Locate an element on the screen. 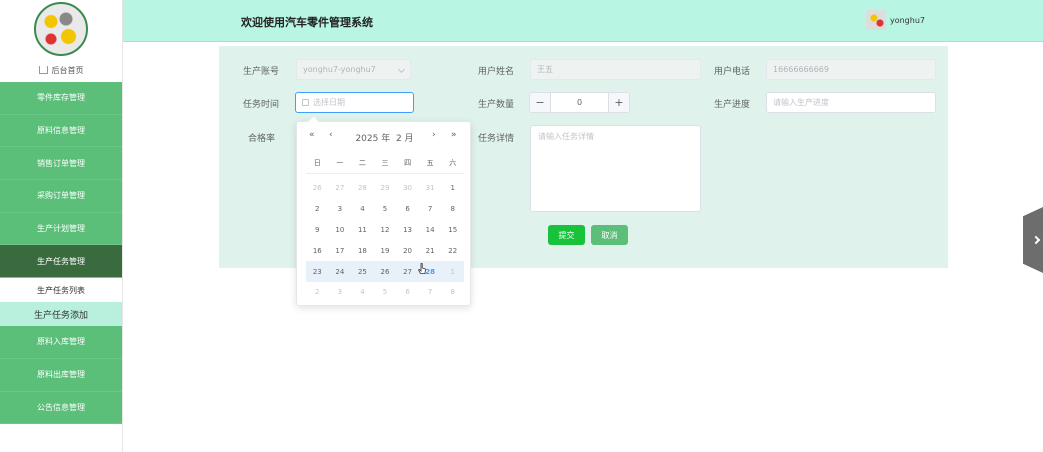  sidebar-subitem-task-list: 生产任务列表 is located at coordinates (61, 290).